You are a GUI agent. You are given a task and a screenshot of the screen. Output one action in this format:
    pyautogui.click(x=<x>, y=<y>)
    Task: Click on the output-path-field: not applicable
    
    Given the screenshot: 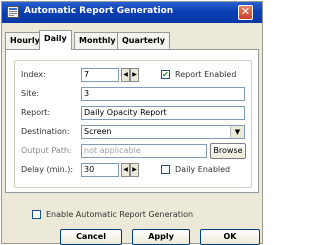 What is the action you would take?
    pyautogui.click(x=144, y=151)
    